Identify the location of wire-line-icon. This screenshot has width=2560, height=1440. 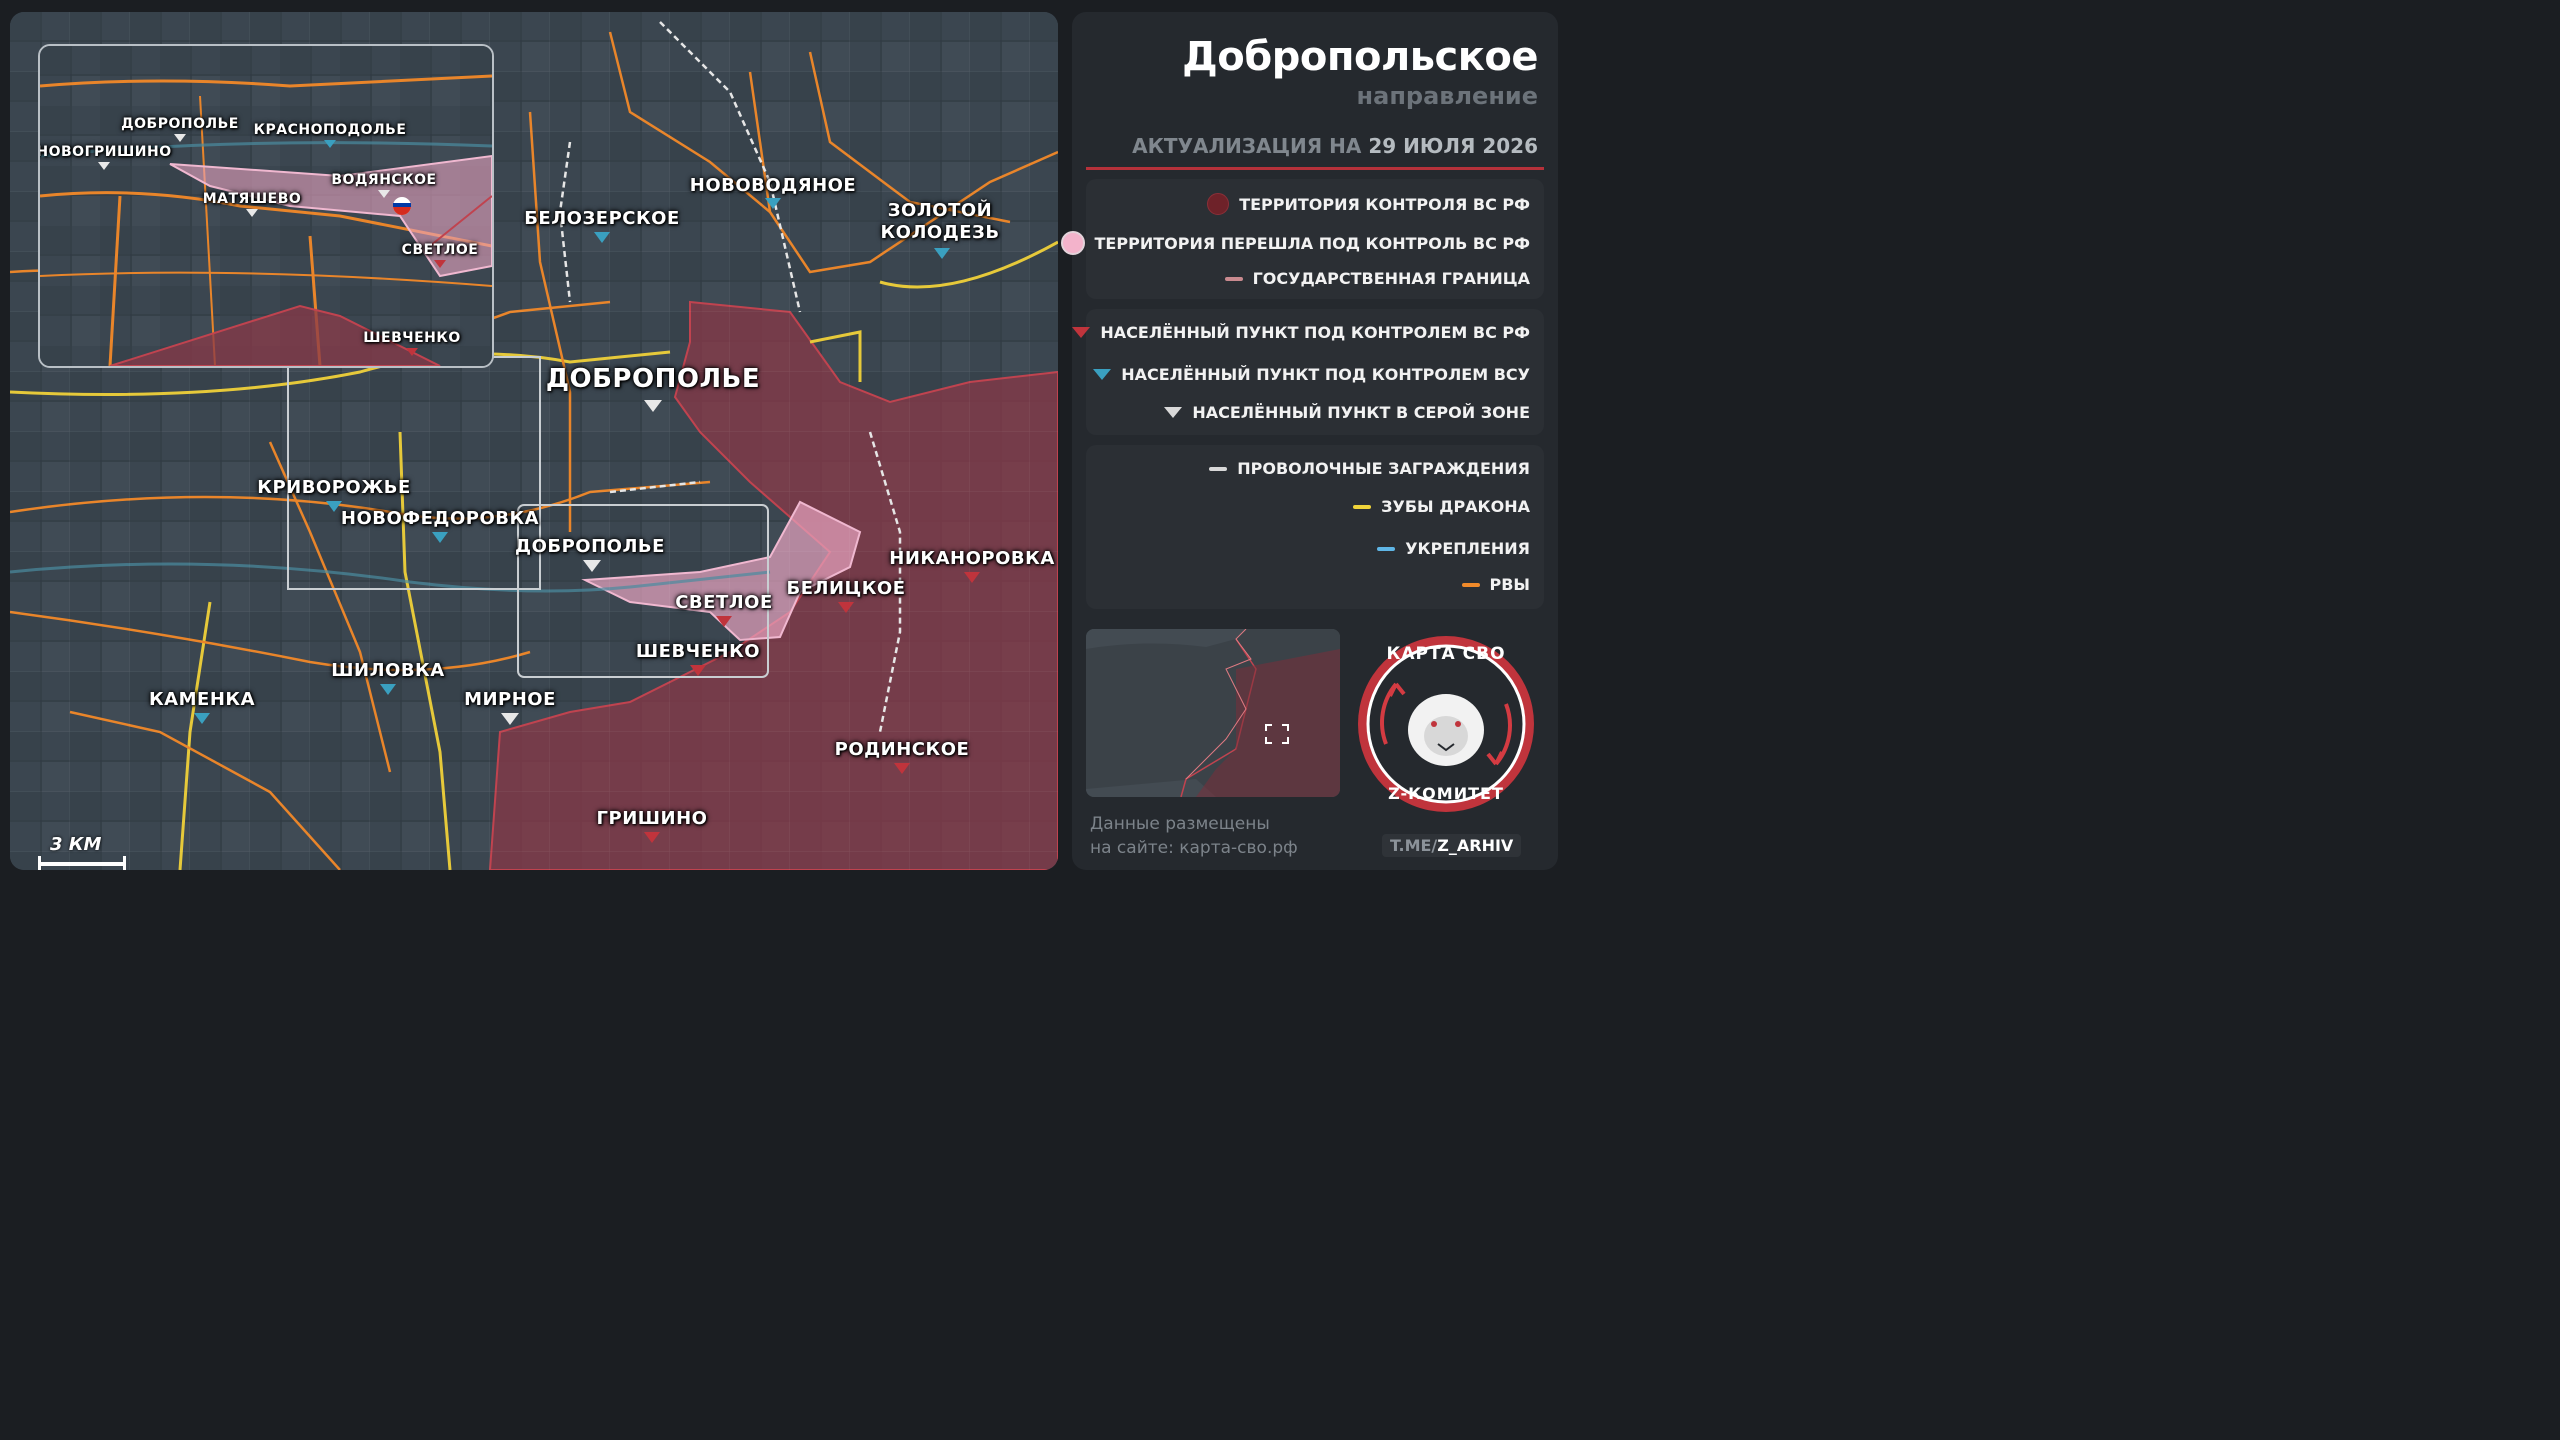
(1218, 468).